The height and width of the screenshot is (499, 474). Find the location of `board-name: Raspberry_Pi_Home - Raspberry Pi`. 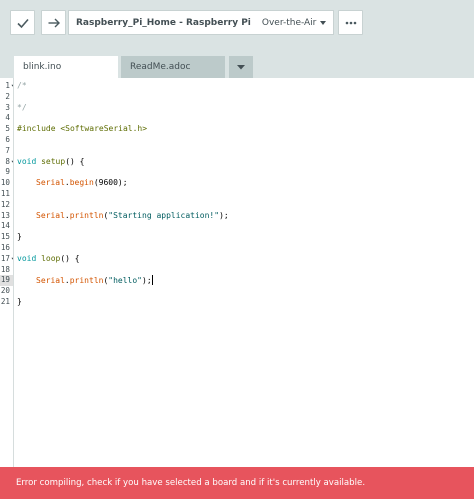

board-name: Raspberry_Pi_Home - Raspberry Pi is located at coordinates (163, 22).